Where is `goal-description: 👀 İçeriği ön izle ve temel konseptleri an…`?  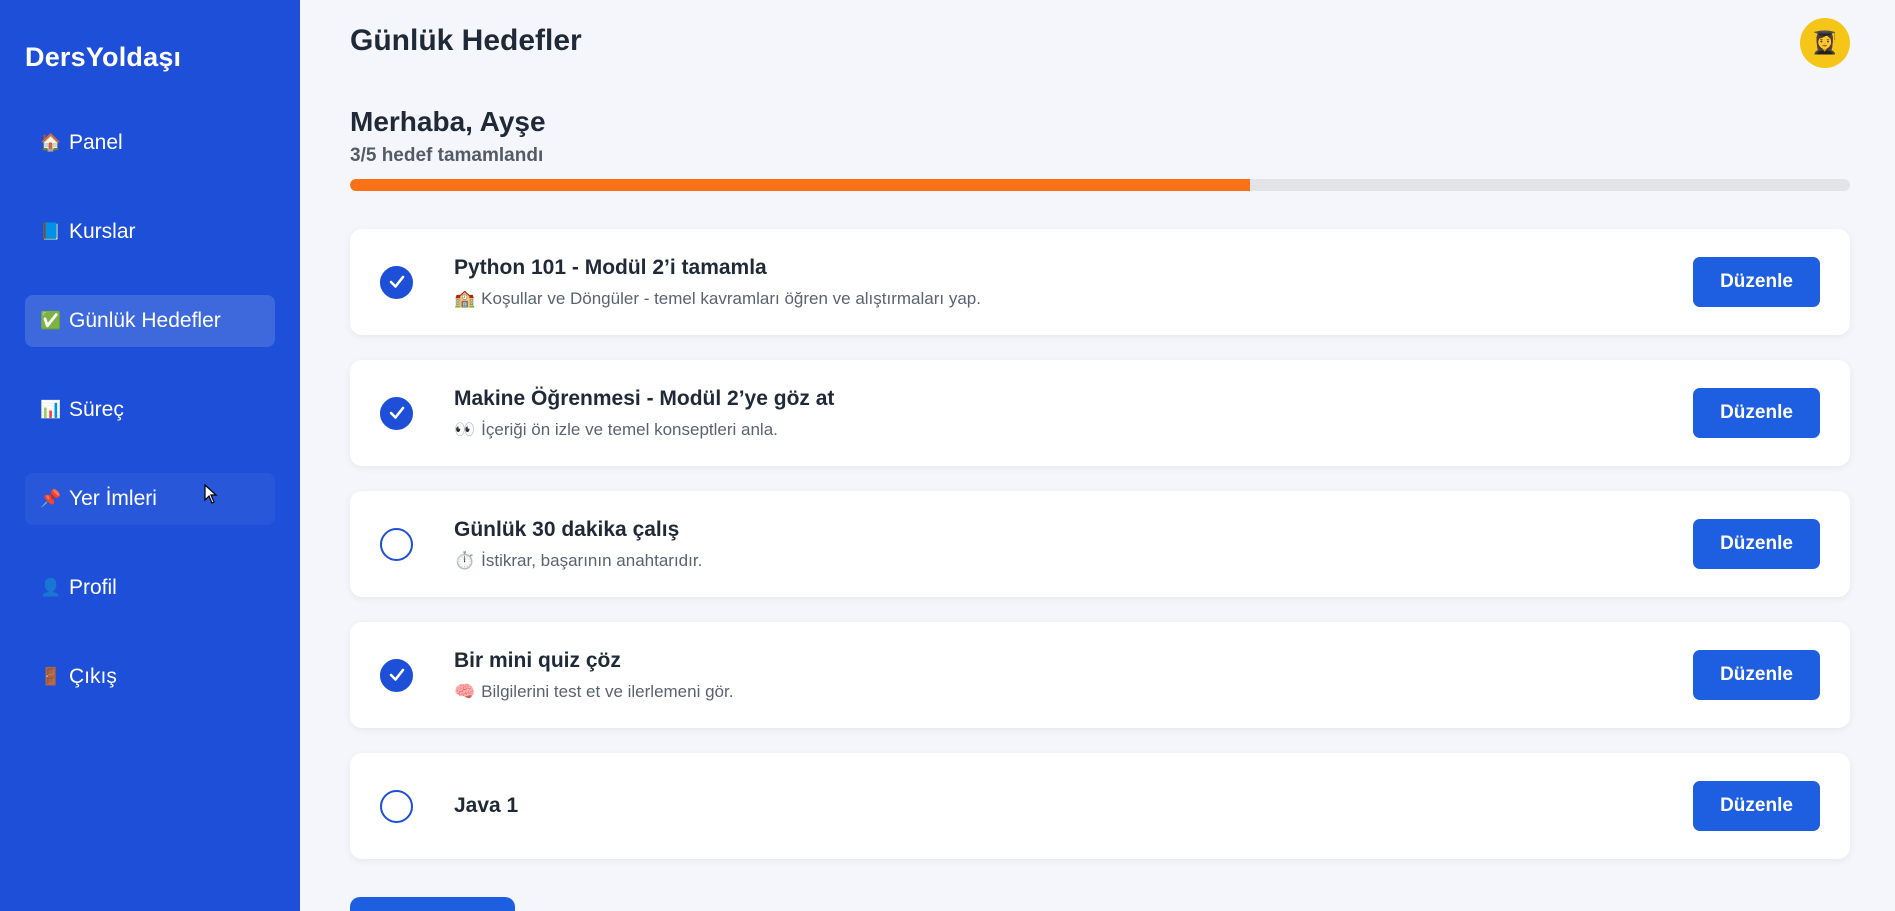
goal-description: 👀 İçeriği ön izle ve temel konseptleri an… is located at coordinates (1137, 430).